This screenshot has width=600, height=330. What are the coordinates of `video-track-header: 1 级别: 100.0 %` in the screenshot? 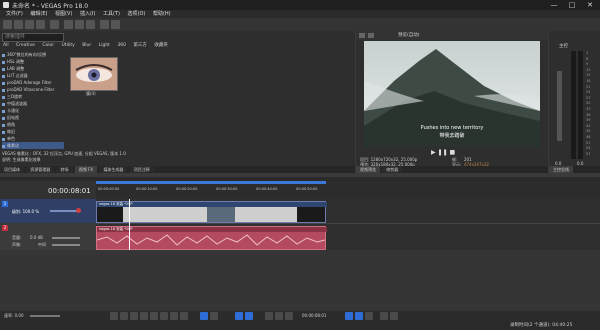 It's located at (48, 211).